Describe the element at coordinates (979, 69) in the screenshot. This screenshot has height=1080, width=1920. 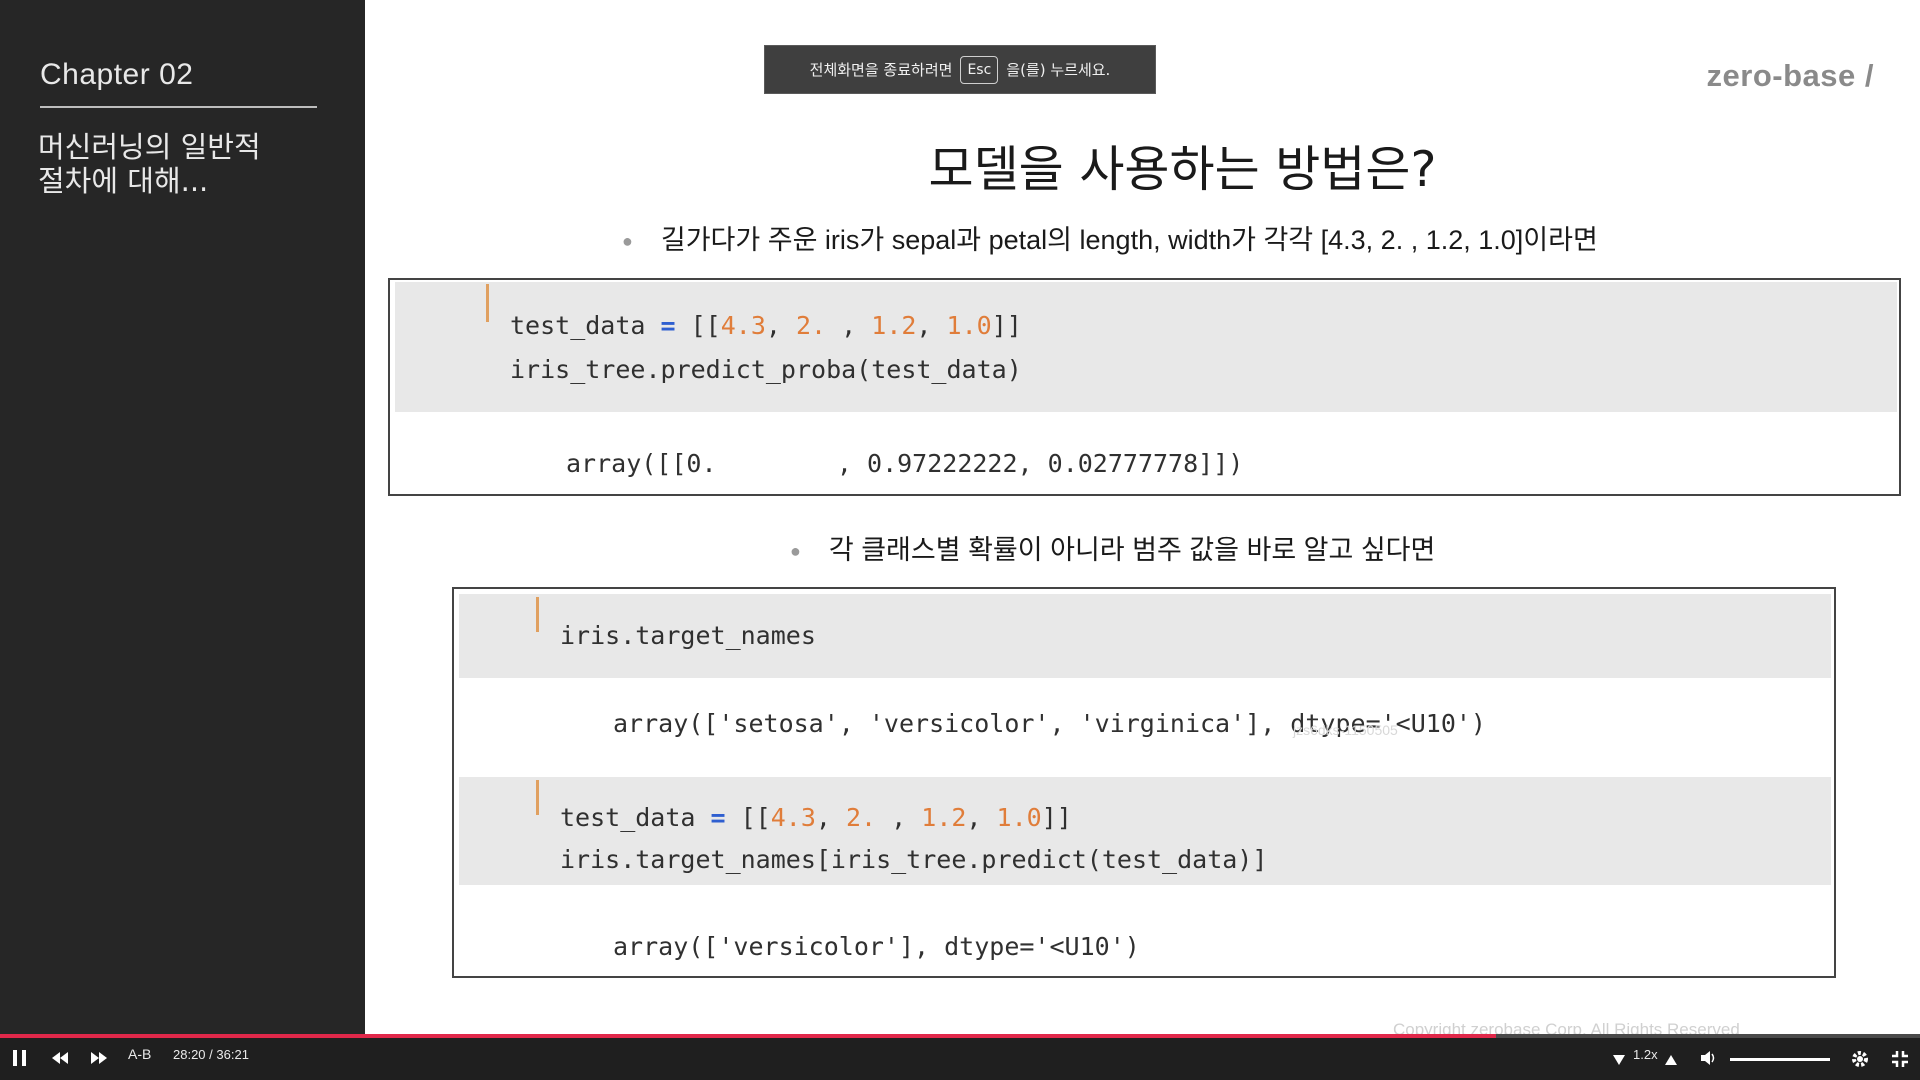
I see `esc-key-badge: Esc` at that location.